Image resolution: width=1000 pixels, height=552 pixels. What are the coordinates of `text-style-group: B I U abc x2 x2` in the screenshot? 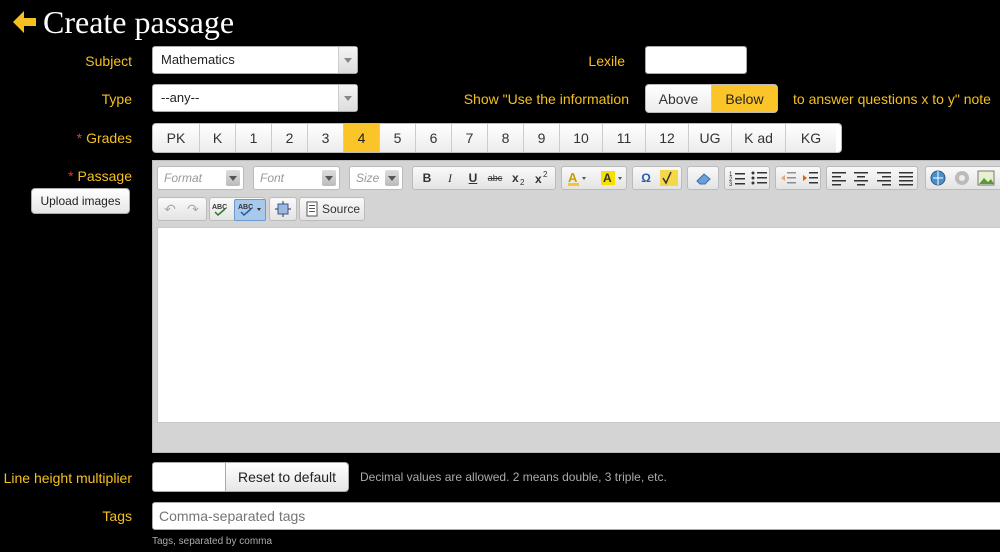 It's located at (484, 178).